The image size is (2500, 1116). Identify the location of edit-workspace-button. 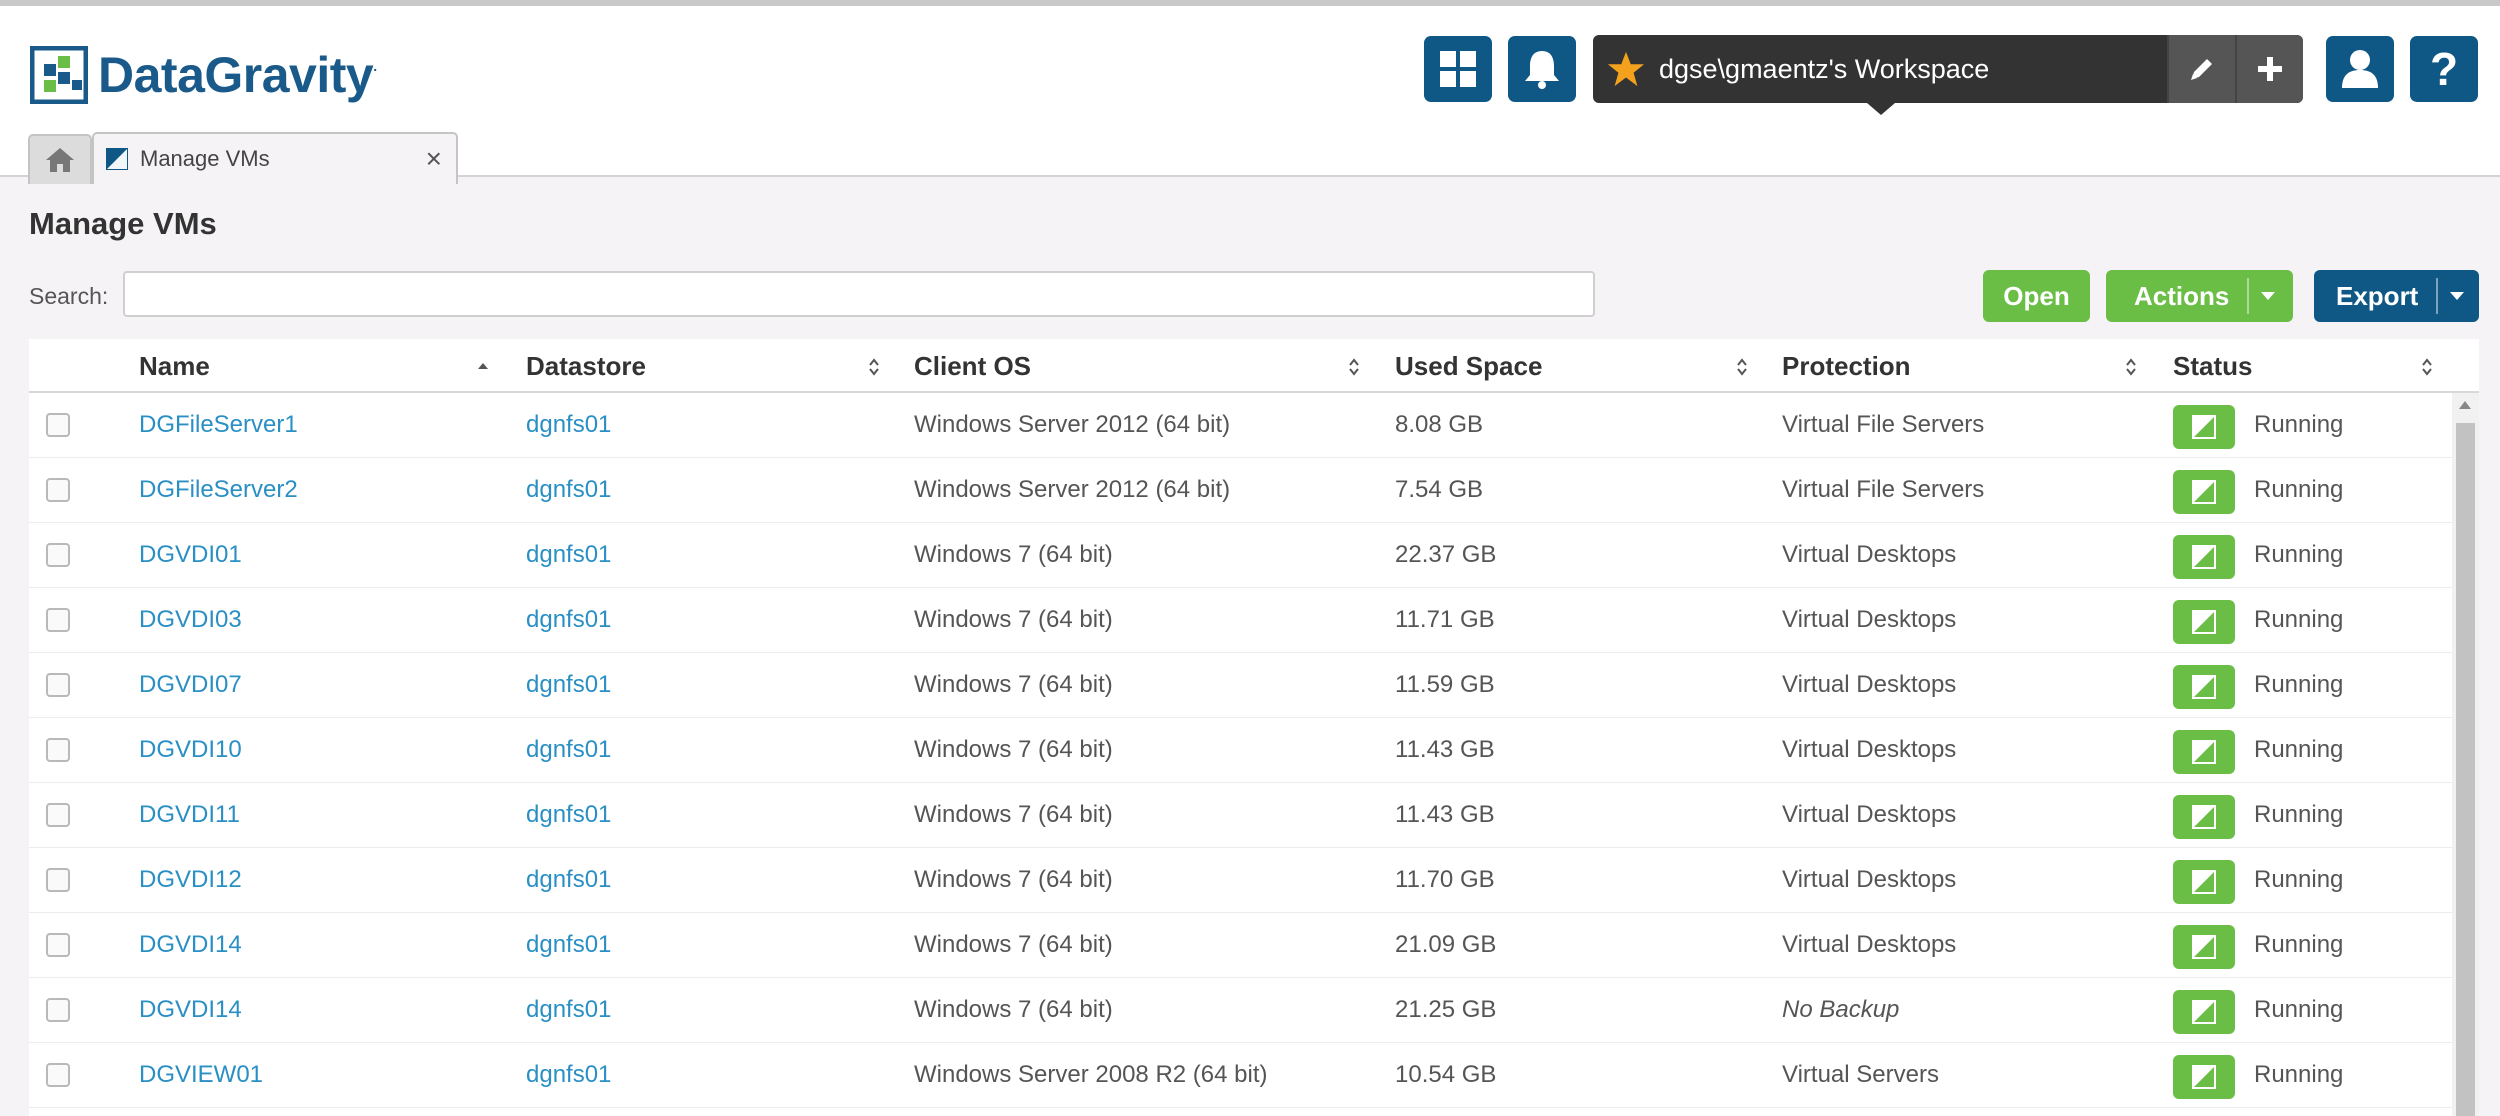
(2201, 69).